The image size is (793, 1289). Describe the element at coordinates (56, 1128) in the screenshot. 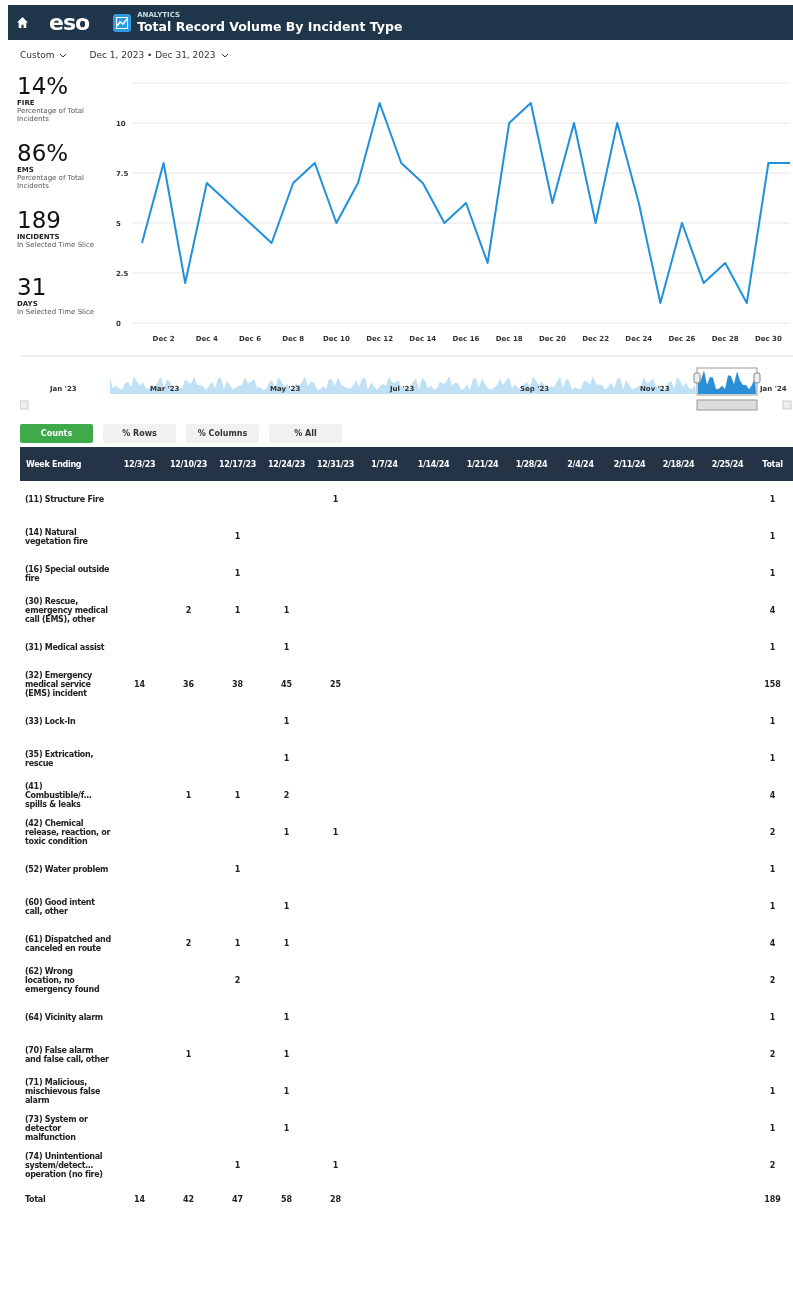

I see `row-label: (73) System or detector malfunction` at that location.